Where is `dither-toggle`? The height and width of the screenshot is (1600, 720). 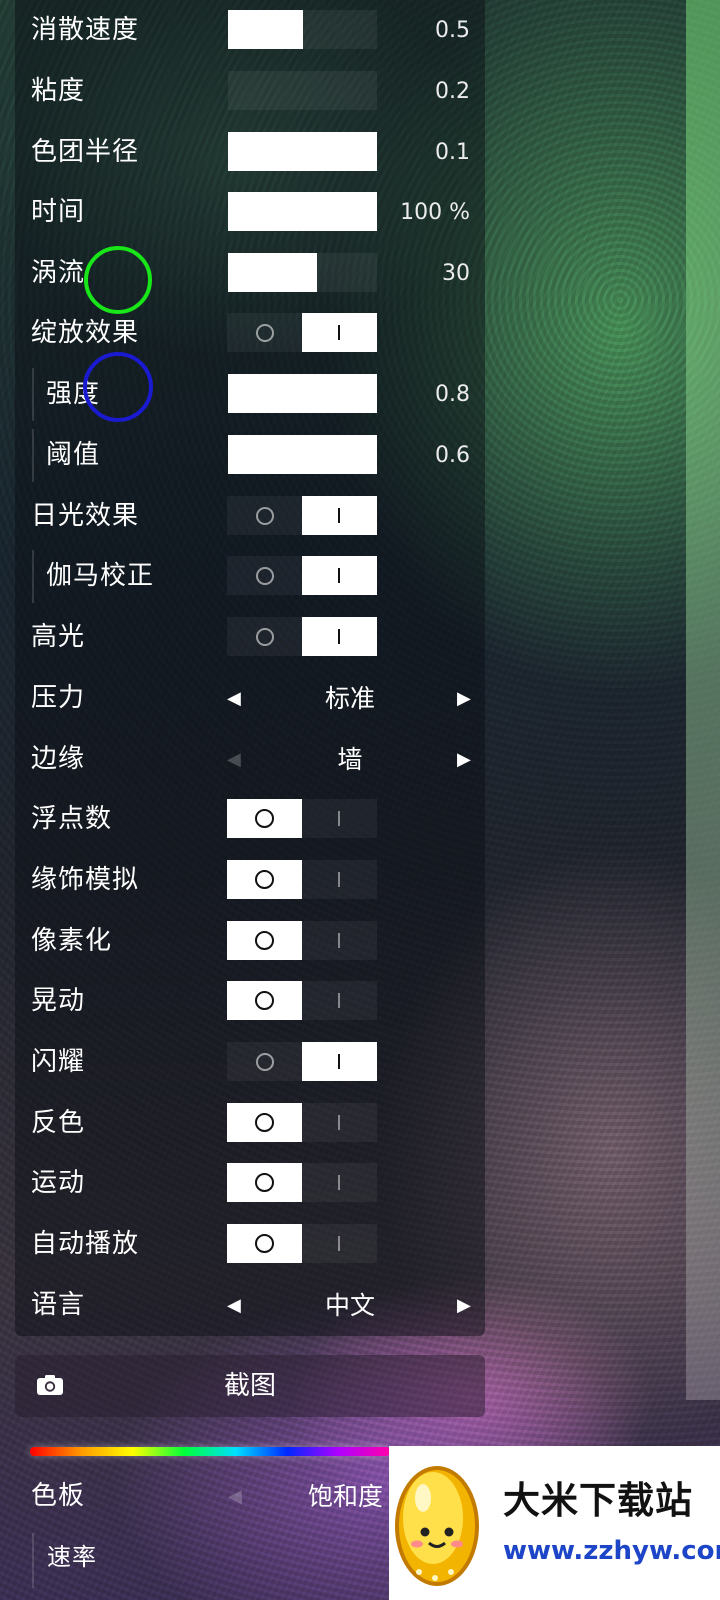
dither-toggle is located at coordinates (302, 879).